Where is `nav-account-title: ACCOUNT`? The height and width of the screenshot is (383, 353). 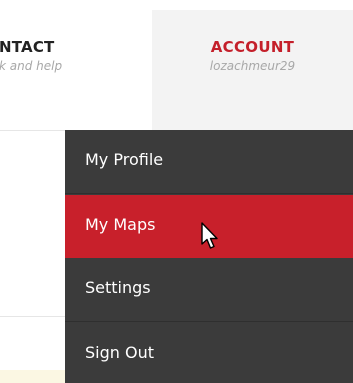
nav-account-title: ACCOUNT is located at coordinates (252, 47).